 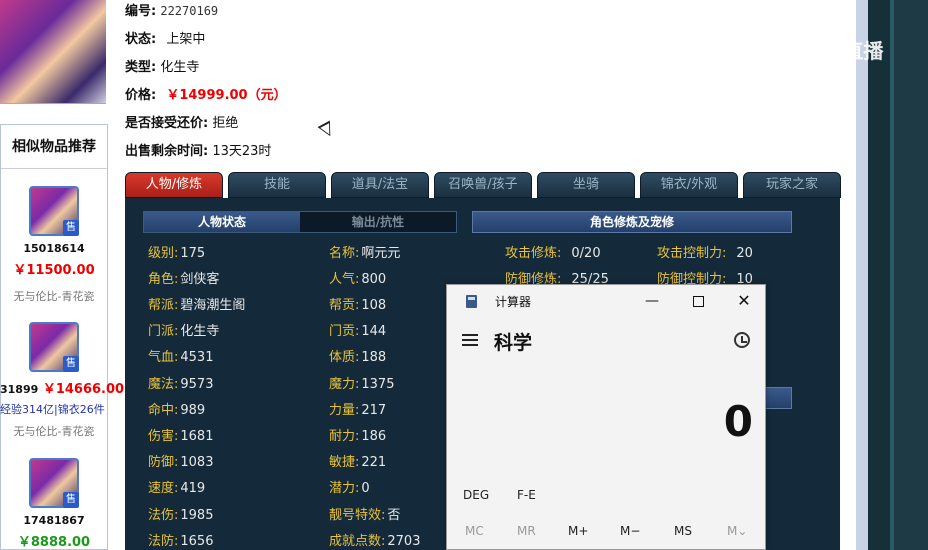 What do you see at coordinates (357, 515) in the screenshot?
I see `stat-label: 靓号特效:` at bounding box center [357, 515].